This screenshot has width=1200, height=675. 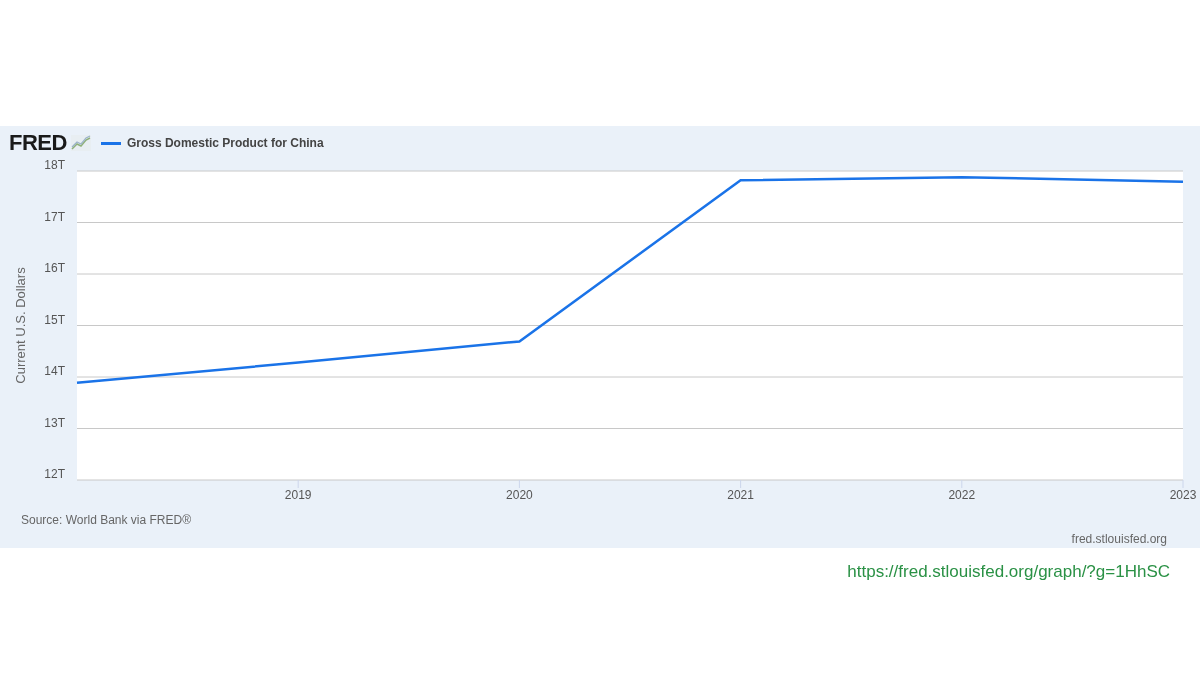 What do you see at coordinates (519, 495) in the screenshot?
I see `x-tick-label: 2020` at bounding box center [519, 495].